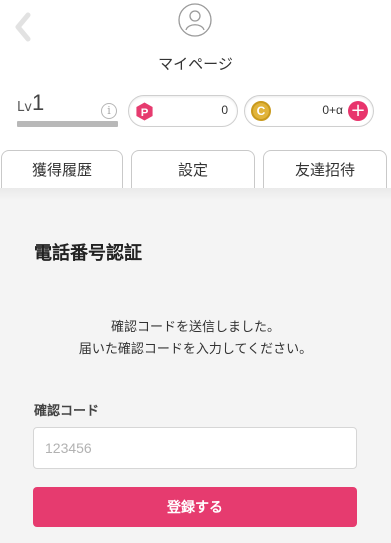 The height and width of the screenshot is (543, 391). Describe the element at coordinates (332, 110) in the screenshot. I see `c-coins-value: 0+α` at that location.